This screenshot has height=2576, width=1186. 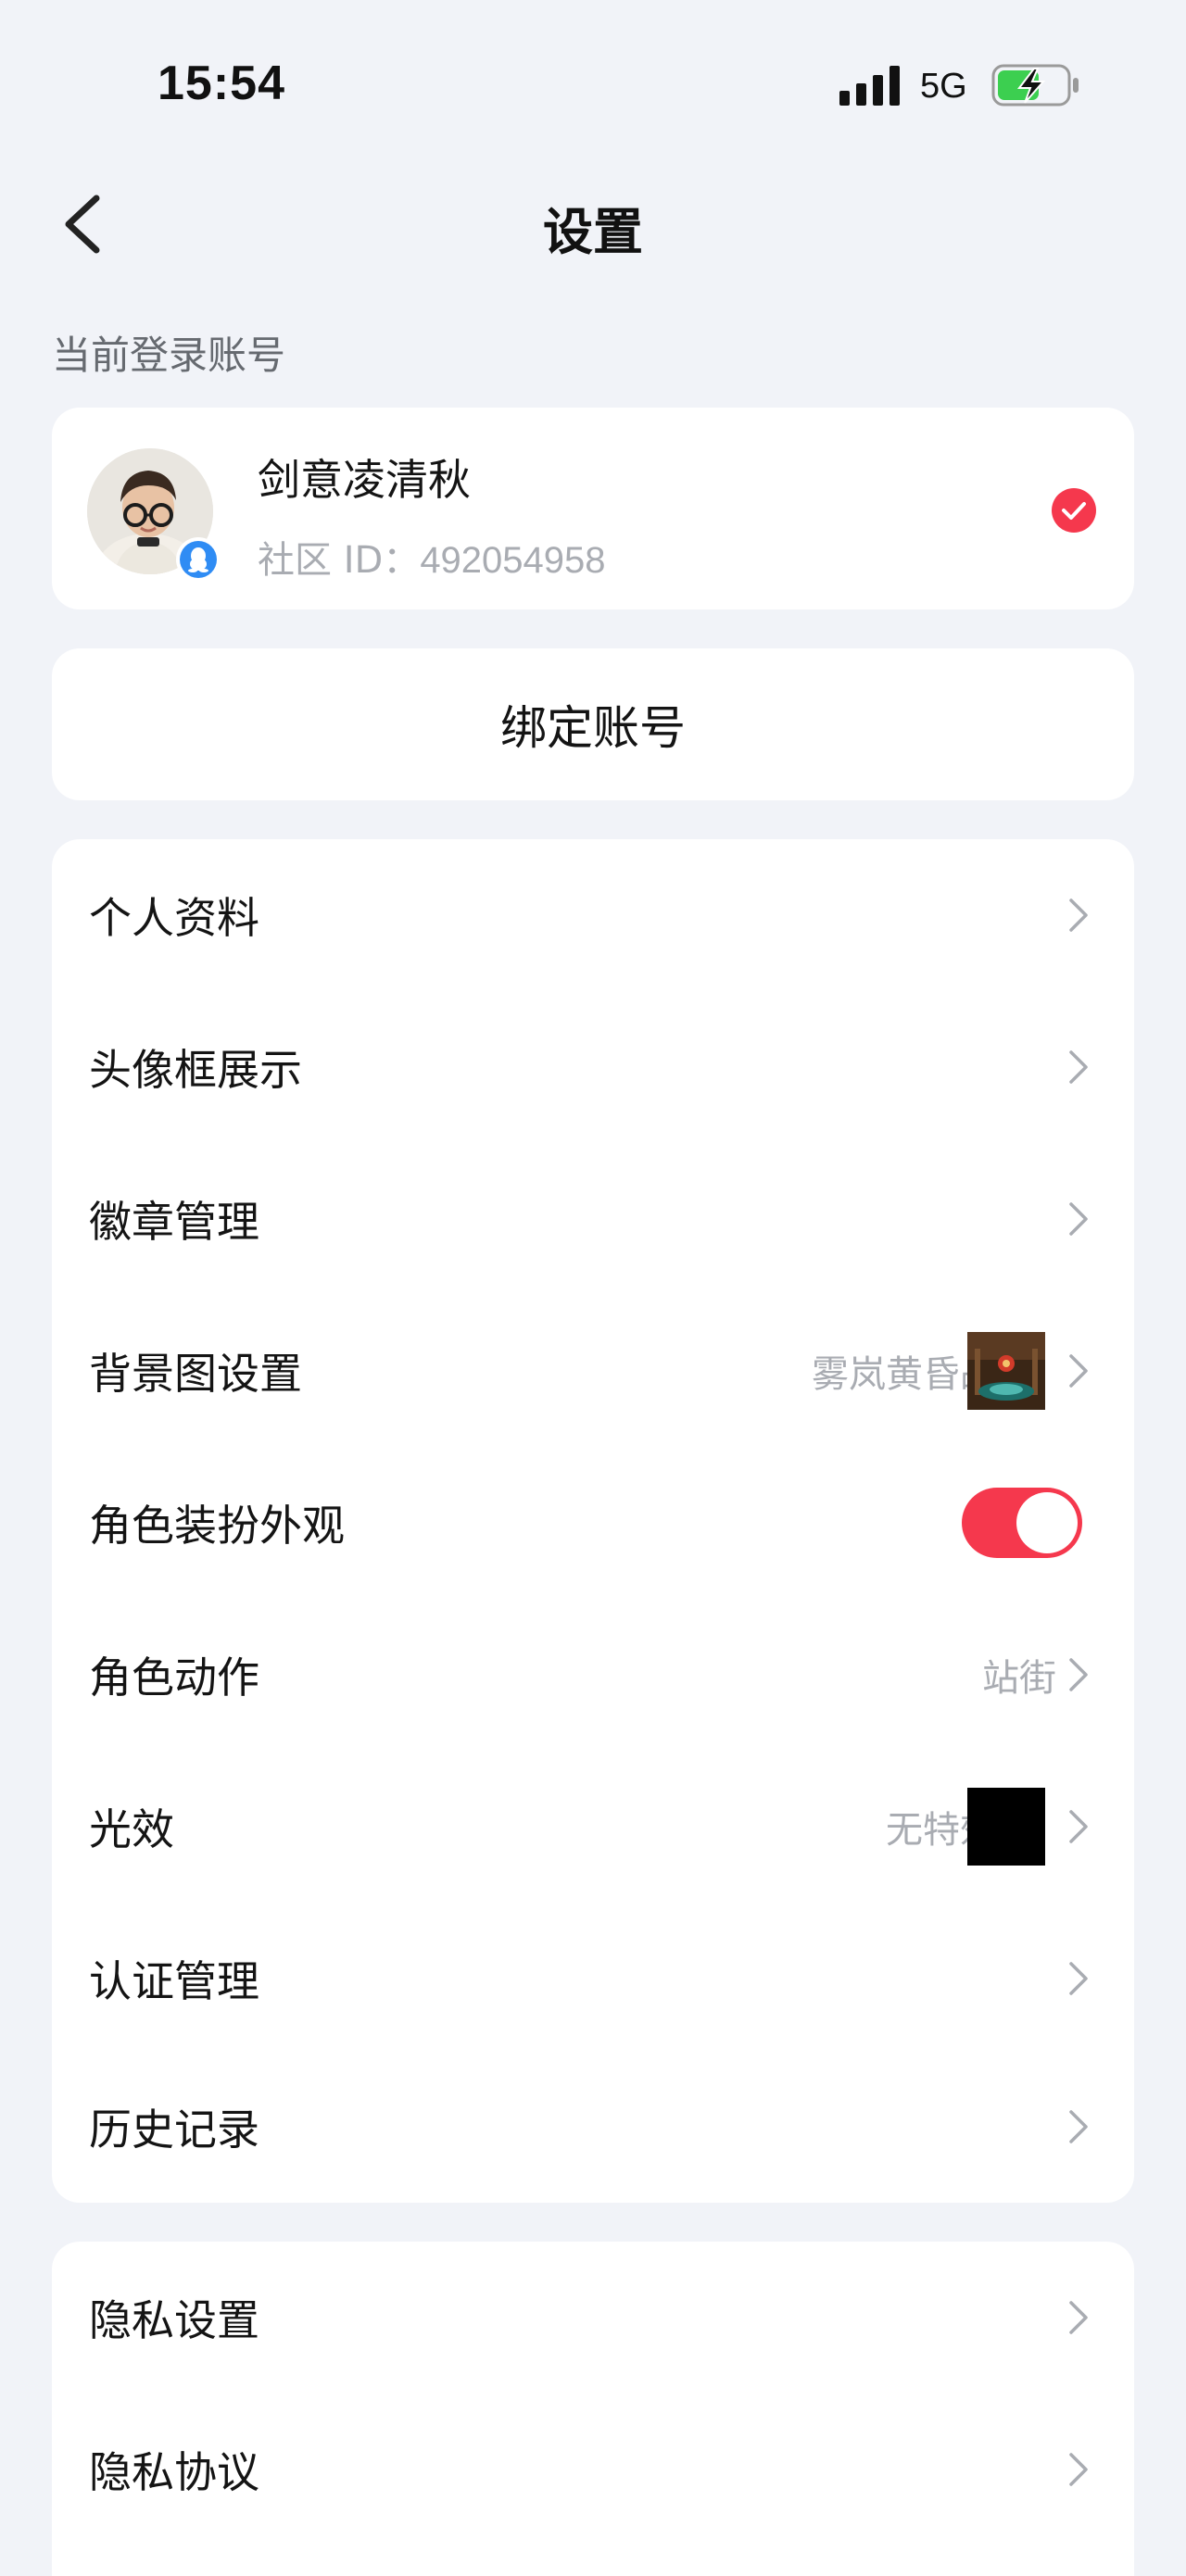 What do you see at coordinates (364, 480) in the screenshot?
I see `account-name: 剑意凌清秋` at bounding box center [364, 480].